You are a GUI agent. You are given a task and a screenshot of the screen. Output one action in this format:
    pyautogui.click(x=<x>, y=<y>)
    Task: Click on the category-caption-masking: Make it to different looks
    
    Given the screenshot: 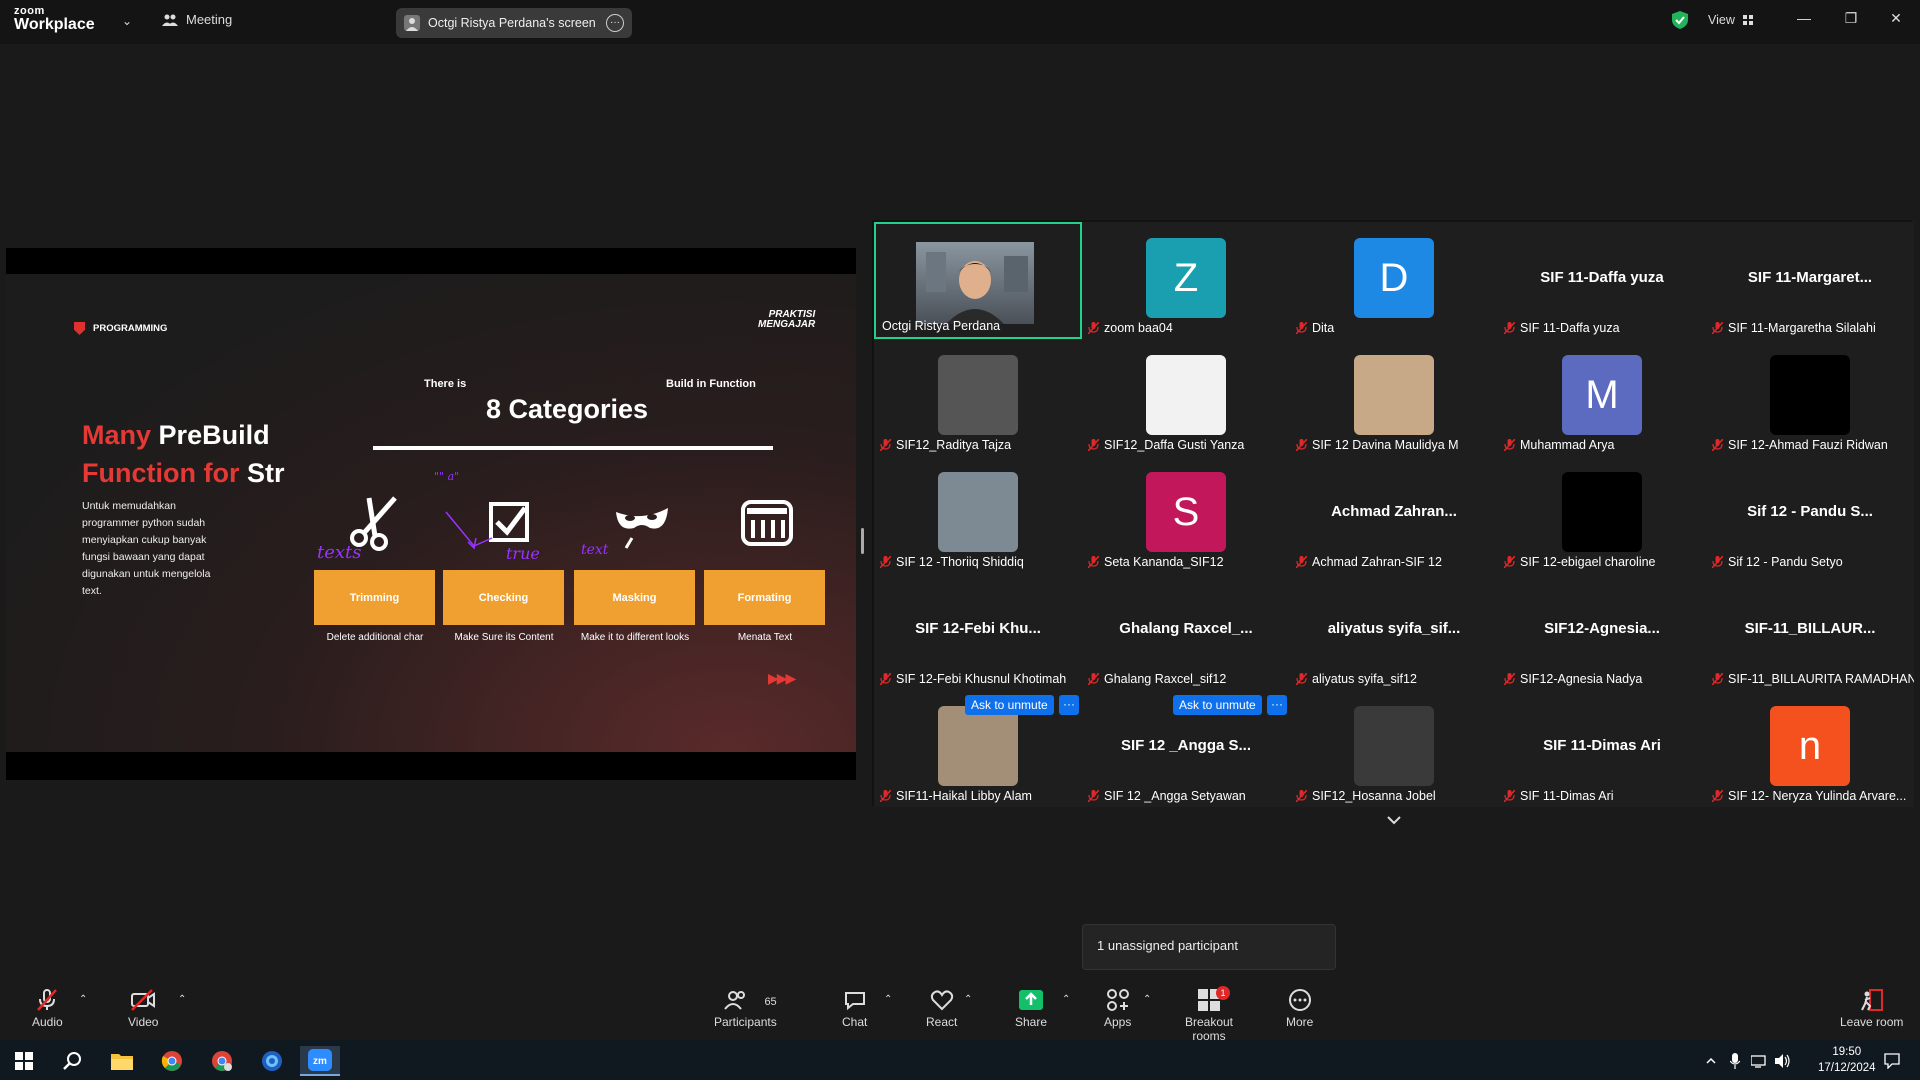 What is the action you would take?
    pyautogui.click(x=635, y=637)
    